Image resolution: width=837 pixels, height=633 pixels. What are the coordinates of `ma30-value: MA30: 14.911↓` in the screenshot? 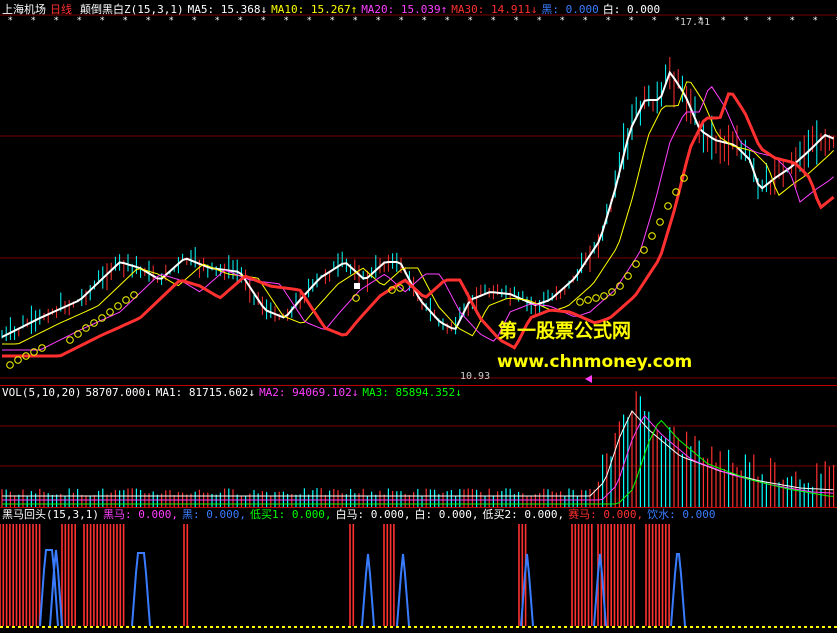 It's located at (494, 9).